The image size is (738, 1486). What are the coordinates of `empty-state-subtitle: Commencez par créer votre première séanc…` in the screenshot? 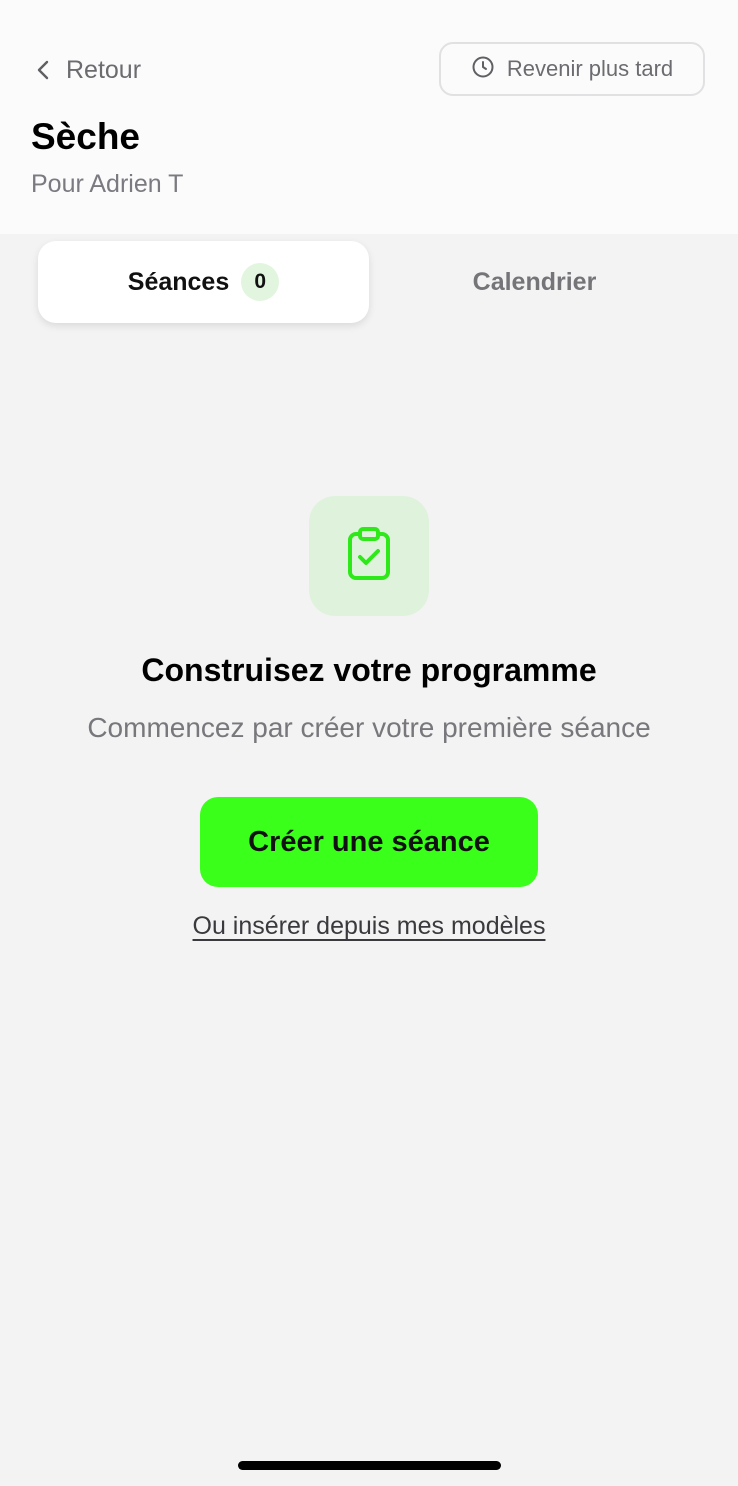 It's located at (369, 727).